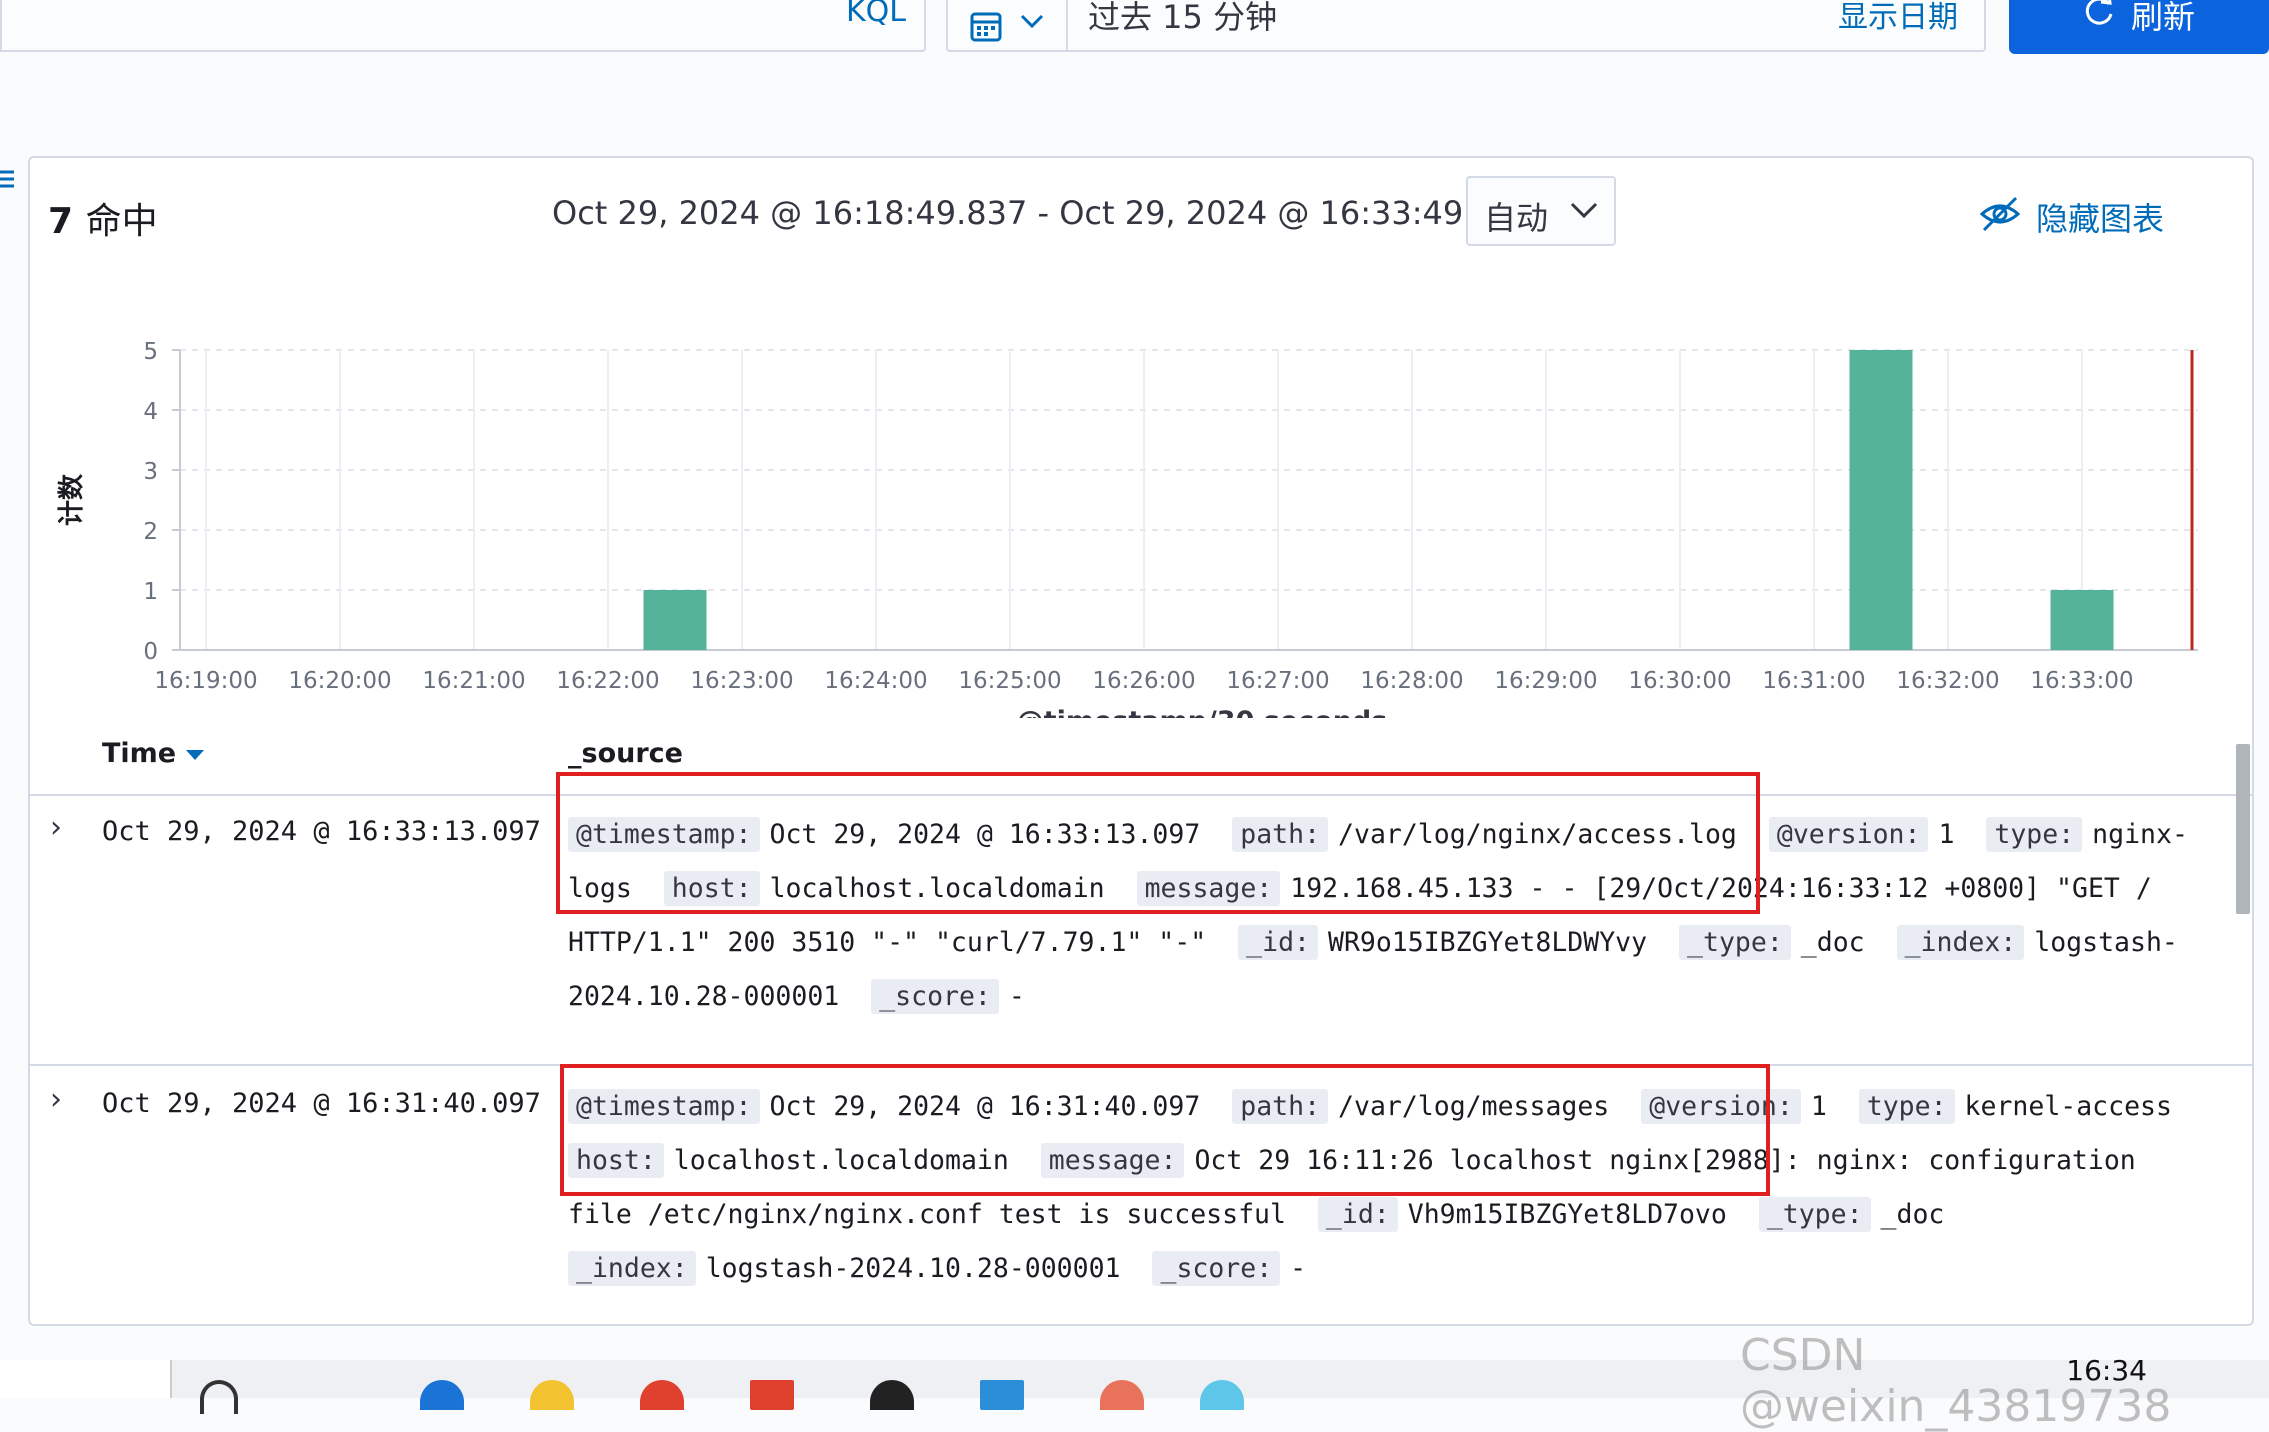 The image size is (2269, 1432). I want to click on refresh-button: 刷新, so click(2139, 27).